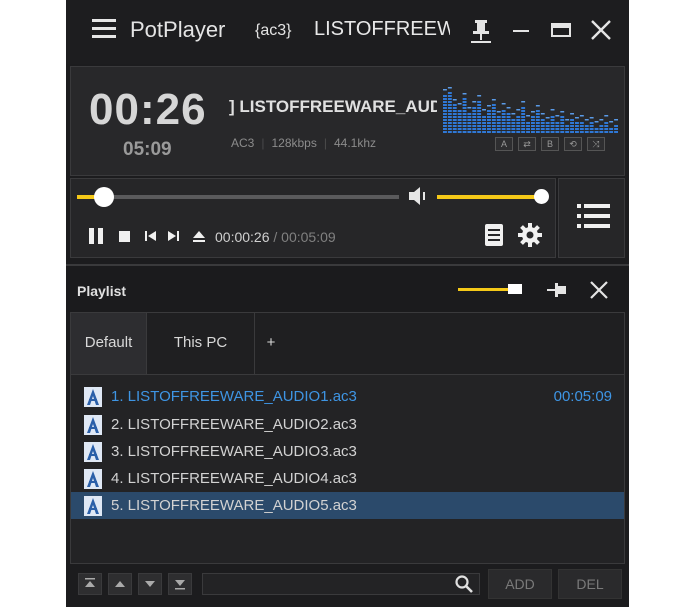 This screenshot has height=607, width=700. What do you see at coordinates (561, 30) in the screenshot?
I see `maximize-icon` at bounding box center [561, 30].